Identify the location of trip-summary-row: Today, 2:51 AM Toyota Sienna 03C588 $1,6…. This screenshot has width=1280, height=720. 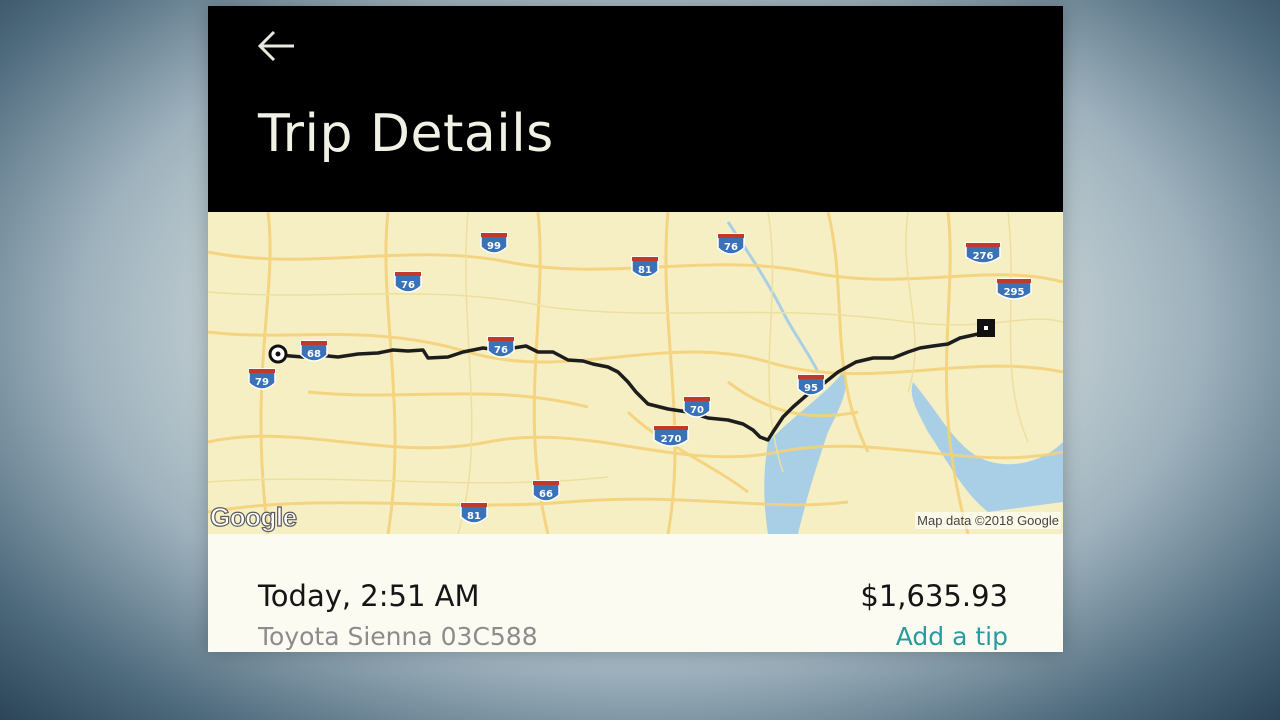
(635, 593).